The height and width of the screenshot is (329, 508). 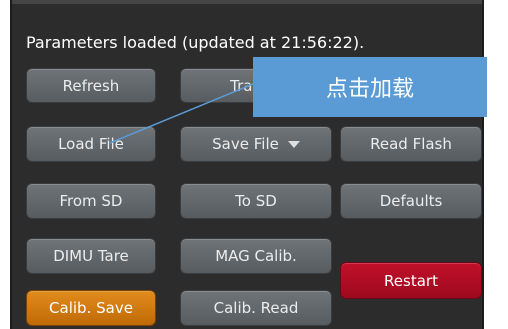 I want to click on refresh-button: Refresh, so click(x=91, y=85).